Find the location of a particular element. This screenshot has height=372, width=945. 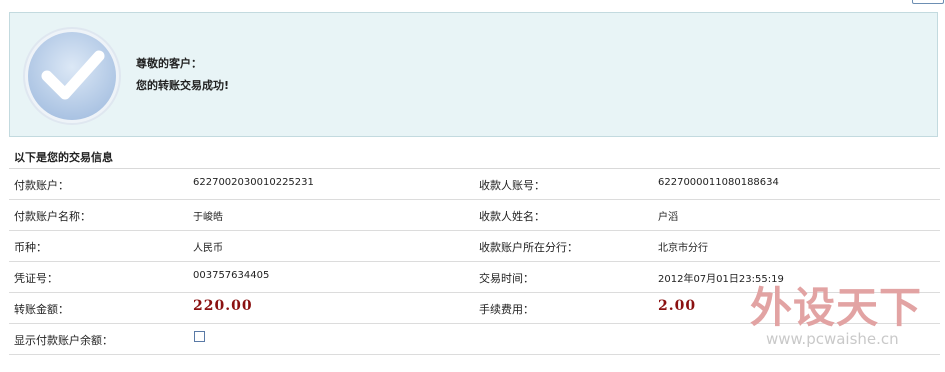

show-balance-checkbox is located at coordinates (199, 336).